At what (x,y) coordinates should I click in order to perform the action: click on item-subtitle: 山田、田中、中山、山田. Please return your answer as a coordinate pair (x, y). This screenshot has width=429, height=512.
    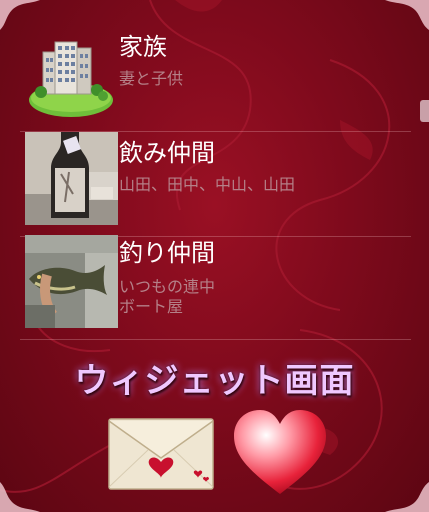
    Looking at the image, I should click on (207, 184).